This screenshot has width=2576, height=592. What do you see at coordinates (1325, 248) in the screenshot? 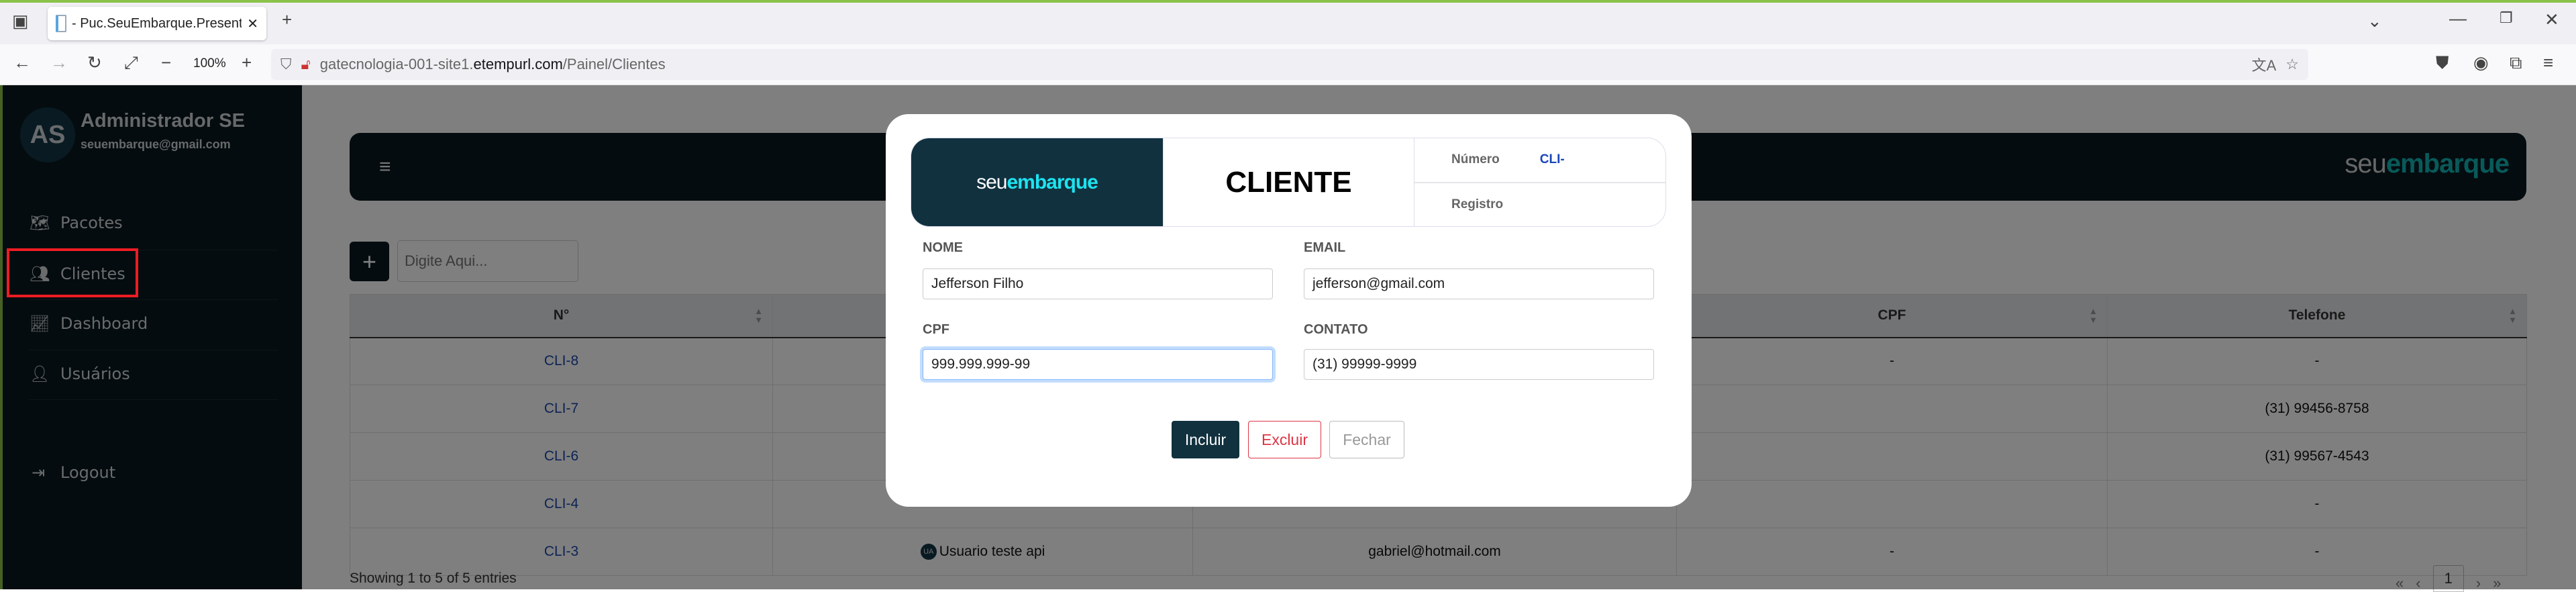
I see `email-label: EMAIL` at bounding box center [1325, 248].